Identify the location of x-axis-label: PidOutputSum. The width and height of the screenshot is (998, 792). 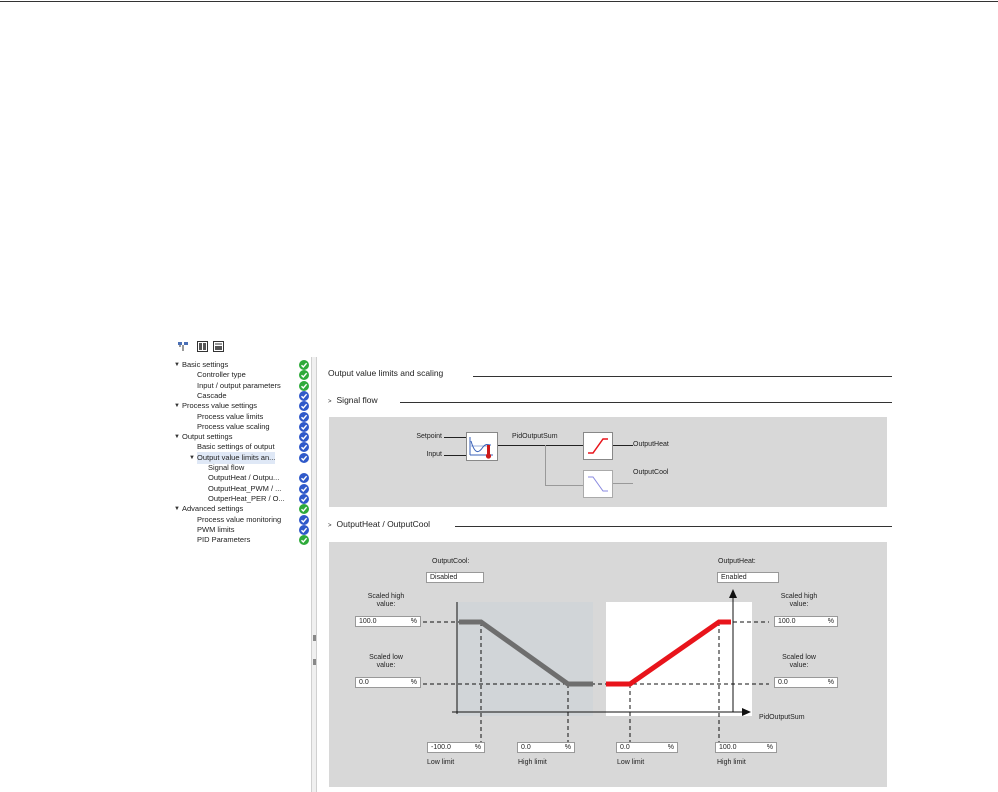
(782, 717).